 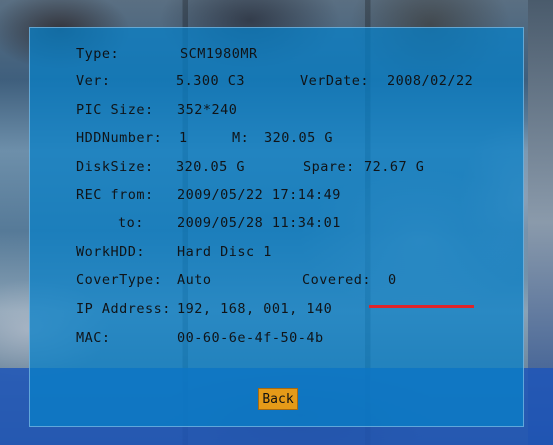 I want to click on mac-value: 00-60-6e-4f-50-4b, so click(x=250, y=338).